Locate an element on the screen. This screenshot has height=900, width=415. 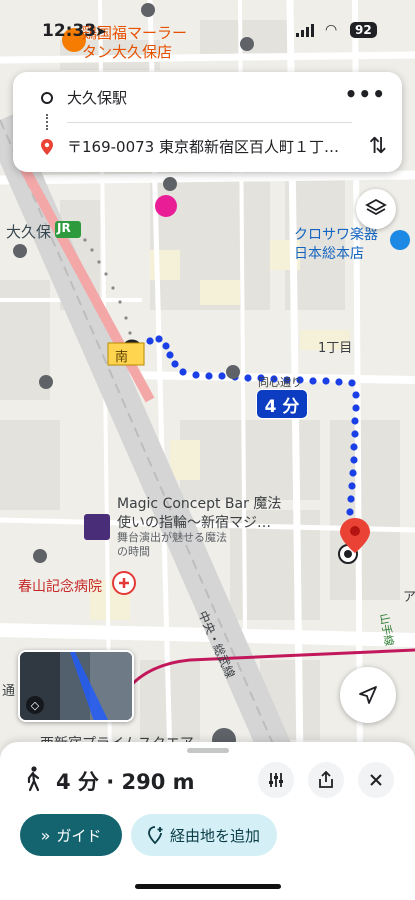
destination-pin-icon is located at coordinates (47, 147).